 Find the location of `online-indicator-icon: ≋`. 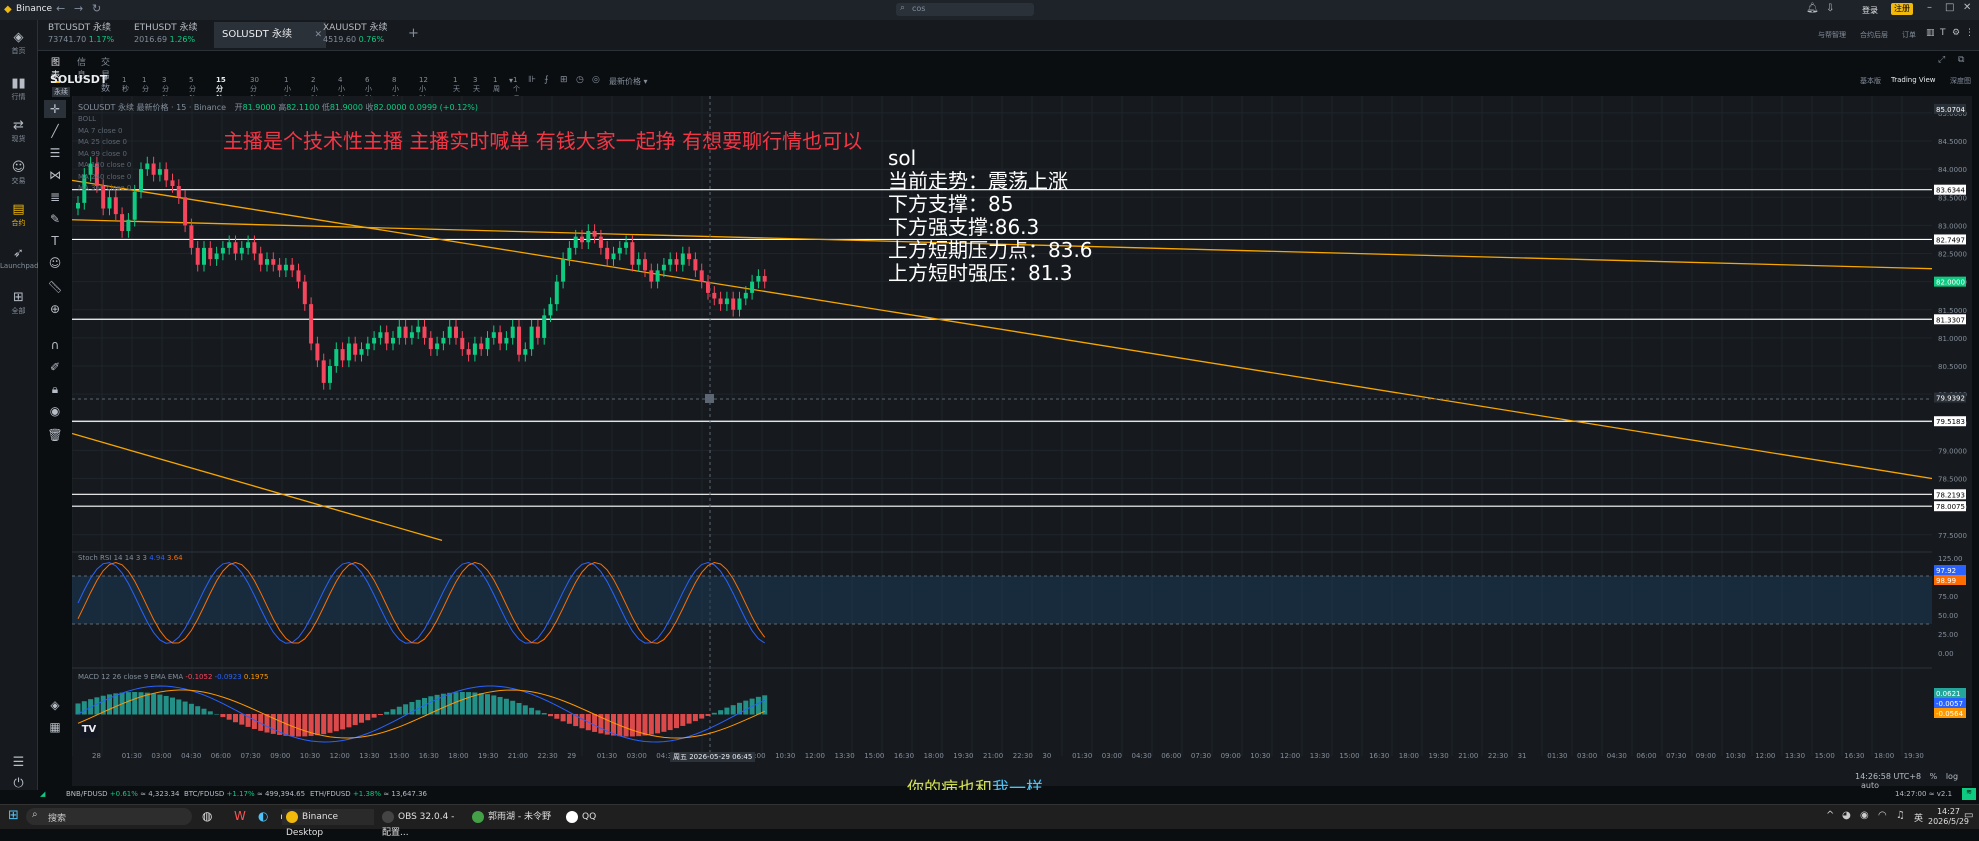

online-indicator-icon: ≋ is located at coordinates (1969, 794).